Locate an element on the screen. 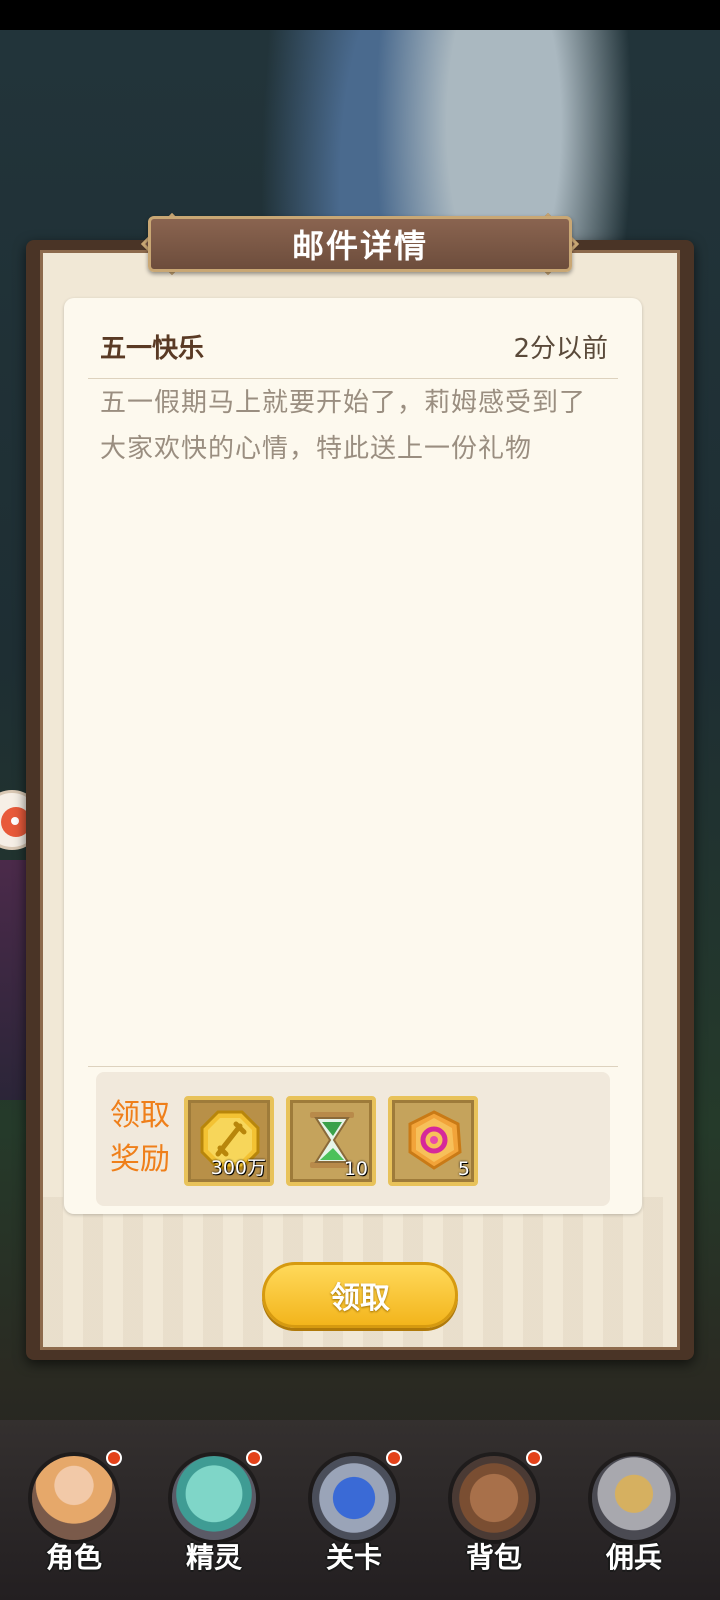 The image size is (720, 1600). status-bar is located at coordinates (360, 15).